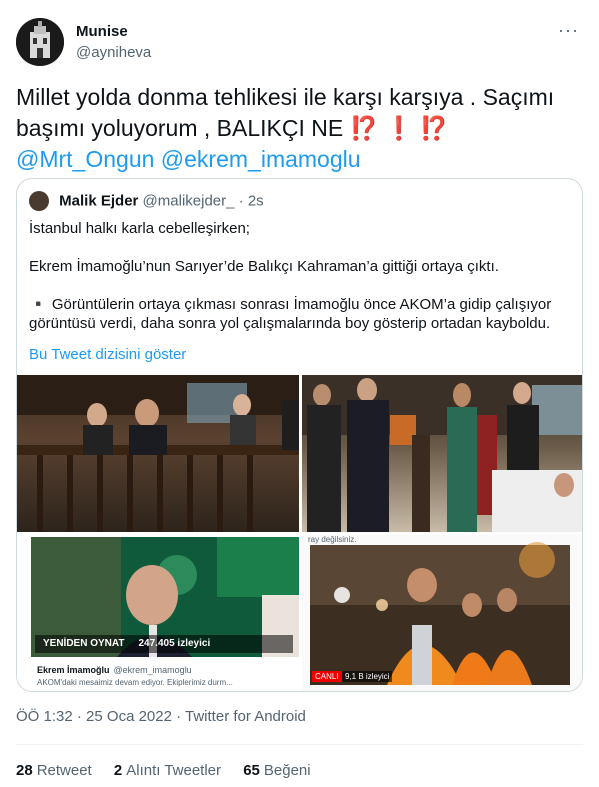  Describe the element at coordinates (332, 539) in the screenshot. I see `video-top-text: ray değilsiniz.` at that location.